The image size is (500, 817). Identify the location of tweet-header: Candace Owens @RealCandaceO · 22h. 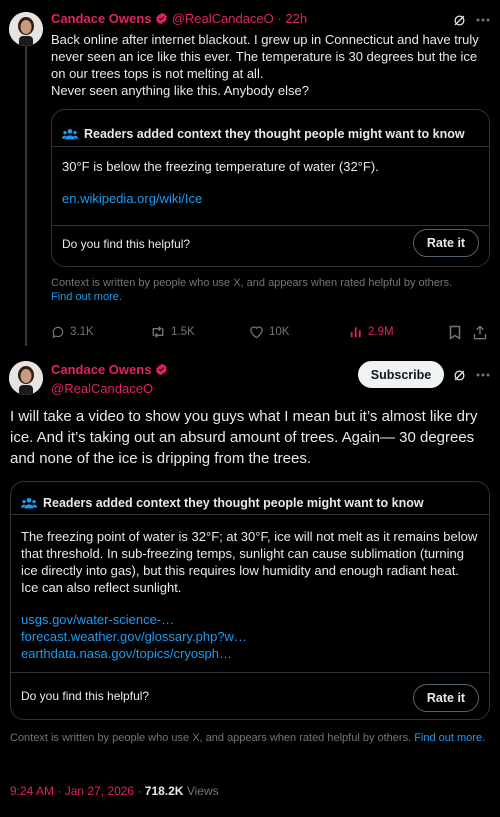
(179, 19).